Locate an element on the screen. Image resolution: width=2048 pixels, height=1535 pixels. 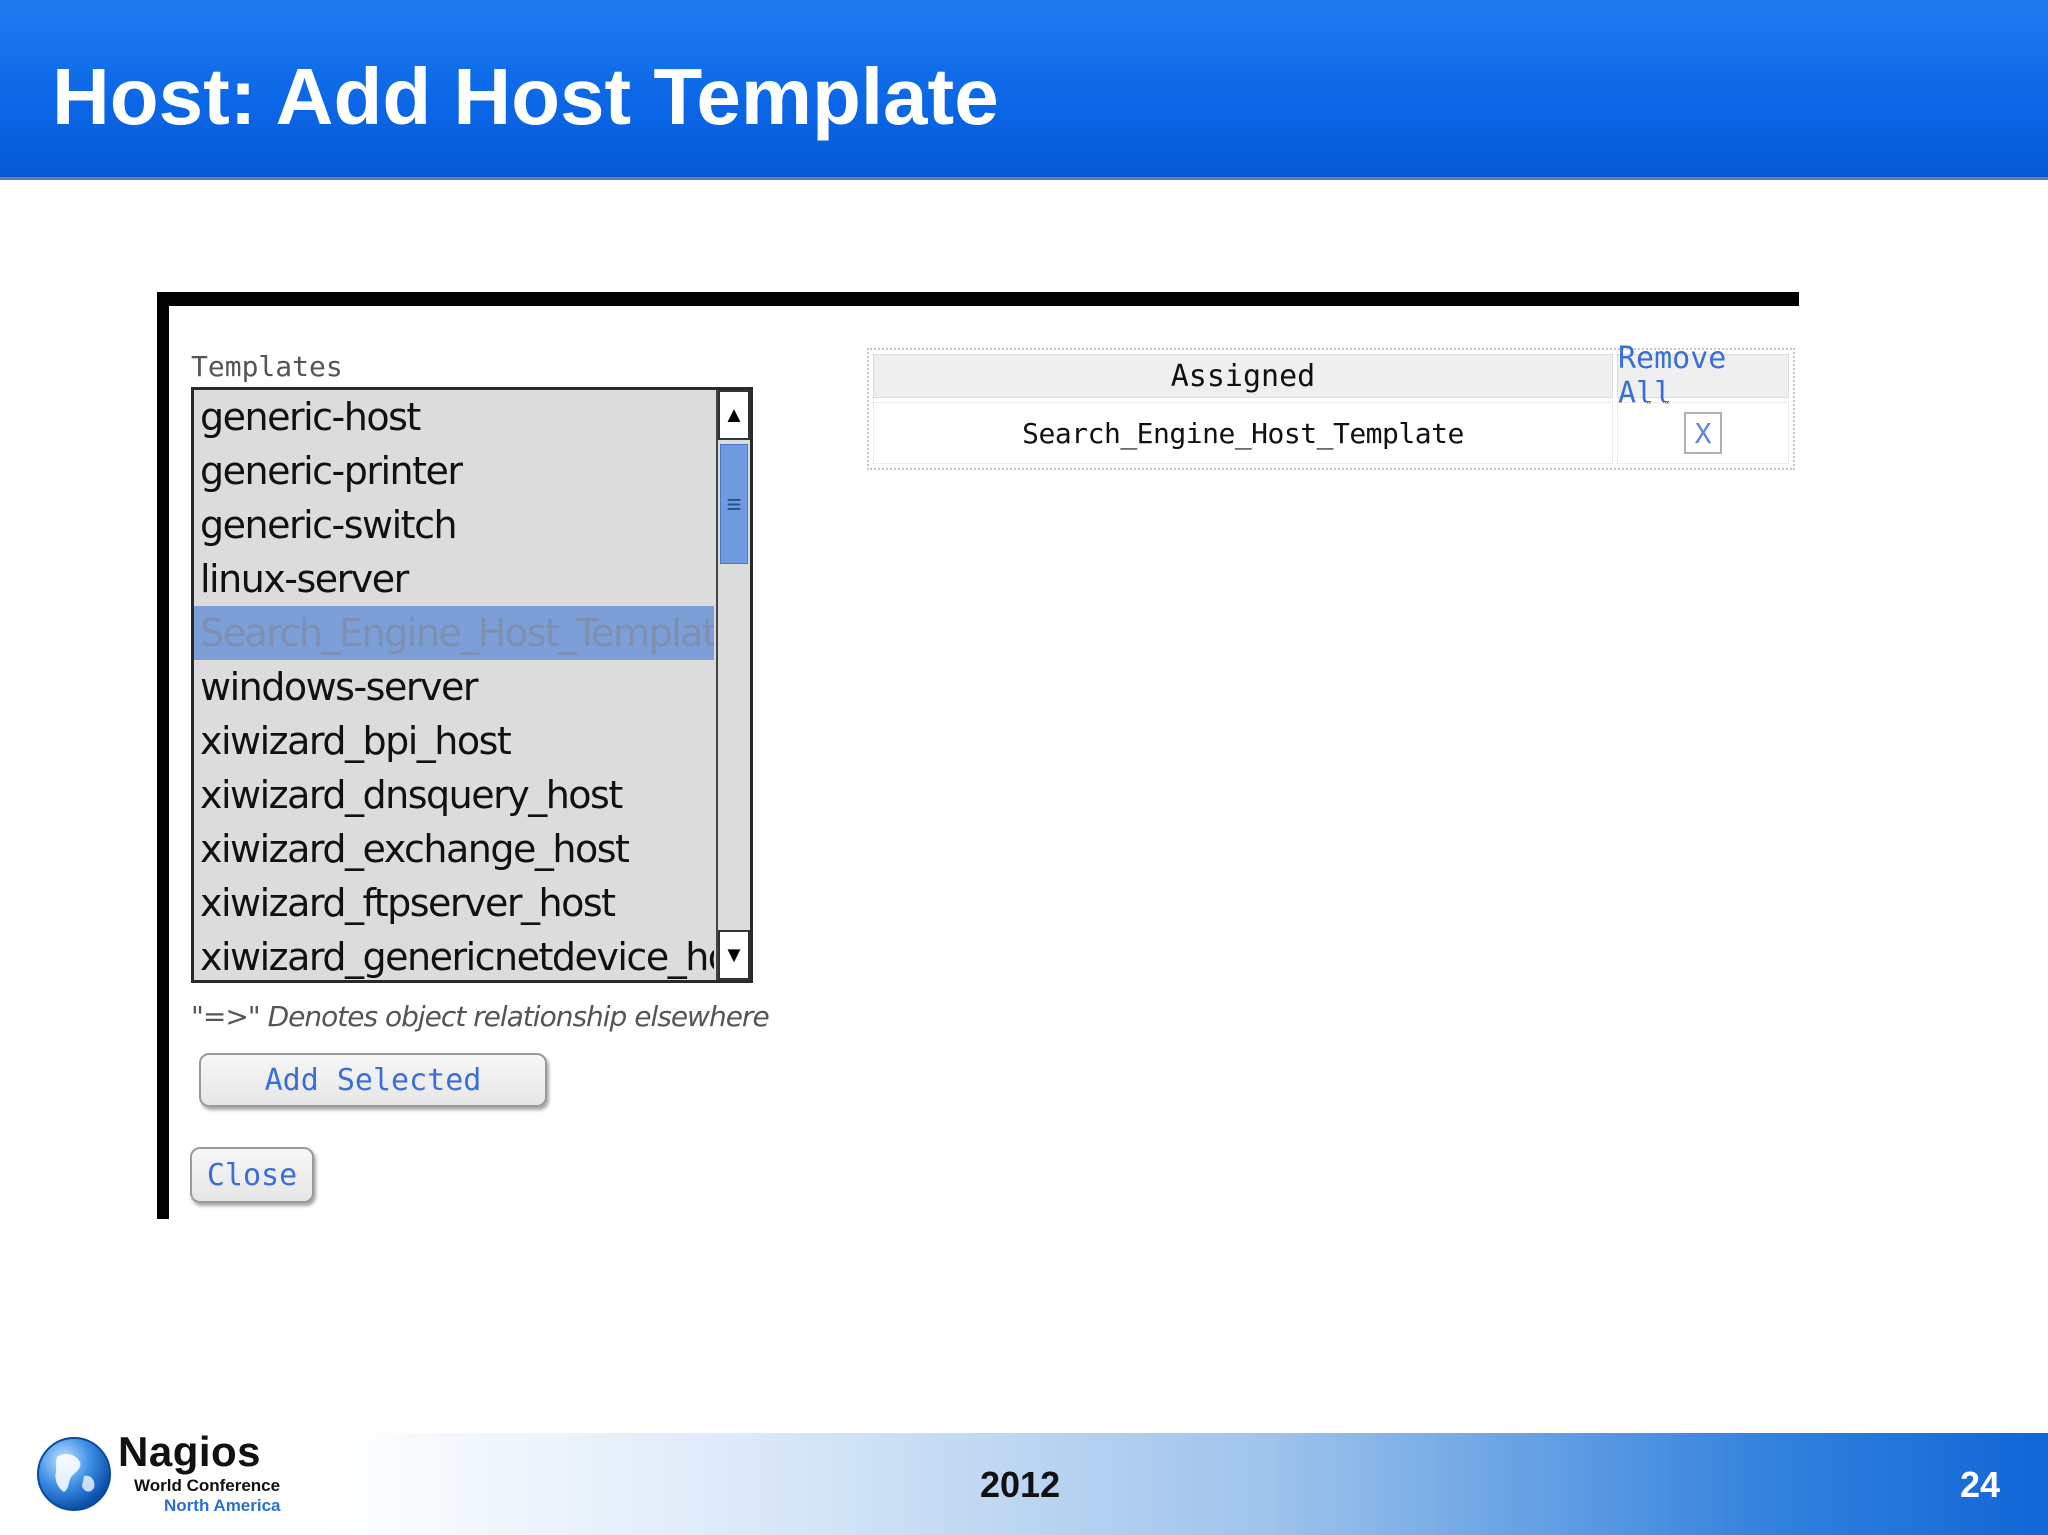
listbox-scrollbar: ▲ ≡ ▼ is located at coordinates (733, 685).